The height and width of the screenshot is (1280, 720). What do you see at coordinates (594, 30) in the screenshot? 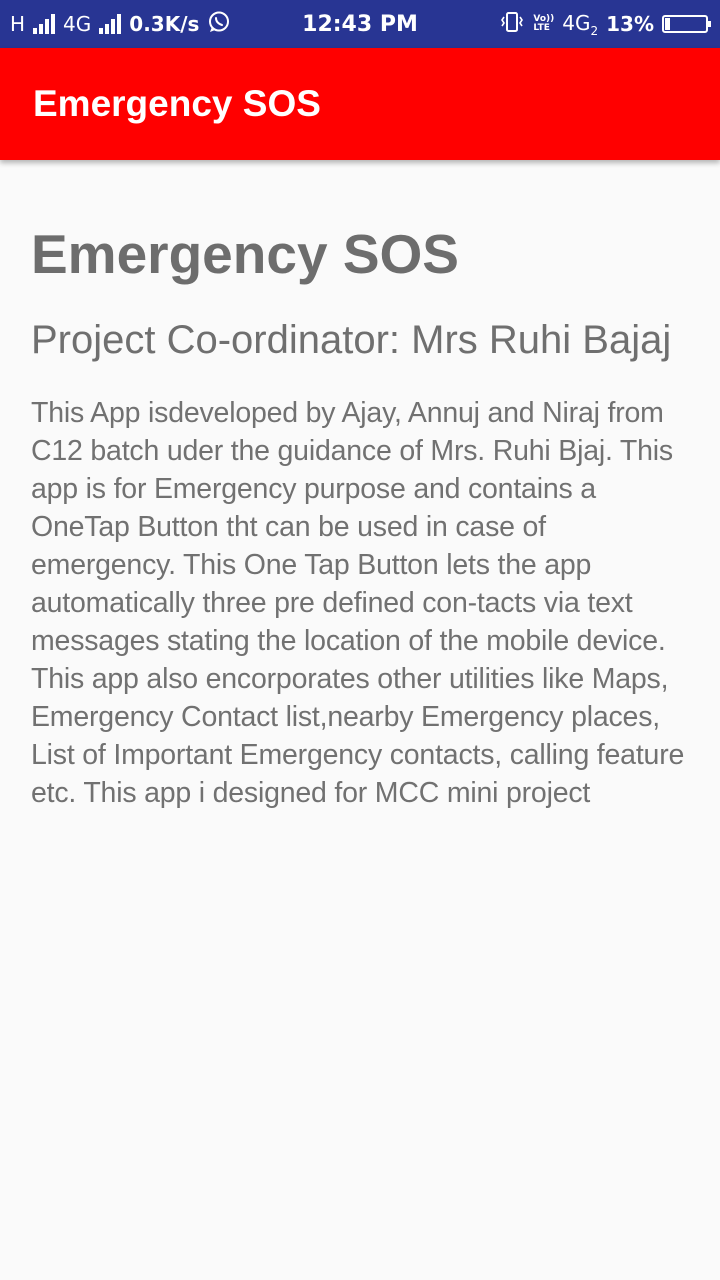
I see `sim-index: 2` at bounding box center [594, 30].